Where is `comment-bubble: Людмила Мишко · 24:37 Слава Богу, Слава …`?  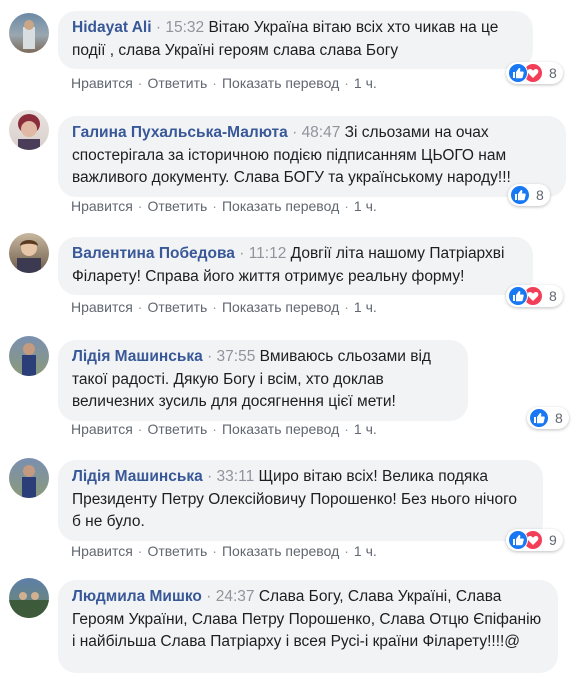 comment-bubble: Людмила Мишко · 24:37 Слава Богу, Слава … is located at coordinates (308, 626).